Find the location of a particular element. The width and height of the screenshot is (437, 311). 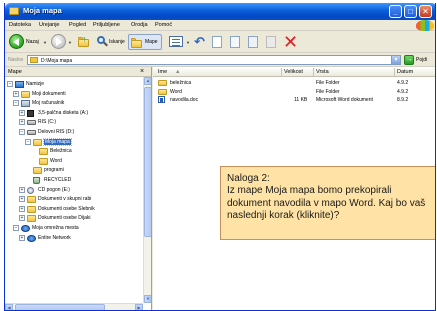

forward-dropdown-icon: ▼ is located at coordinates (70, 42).